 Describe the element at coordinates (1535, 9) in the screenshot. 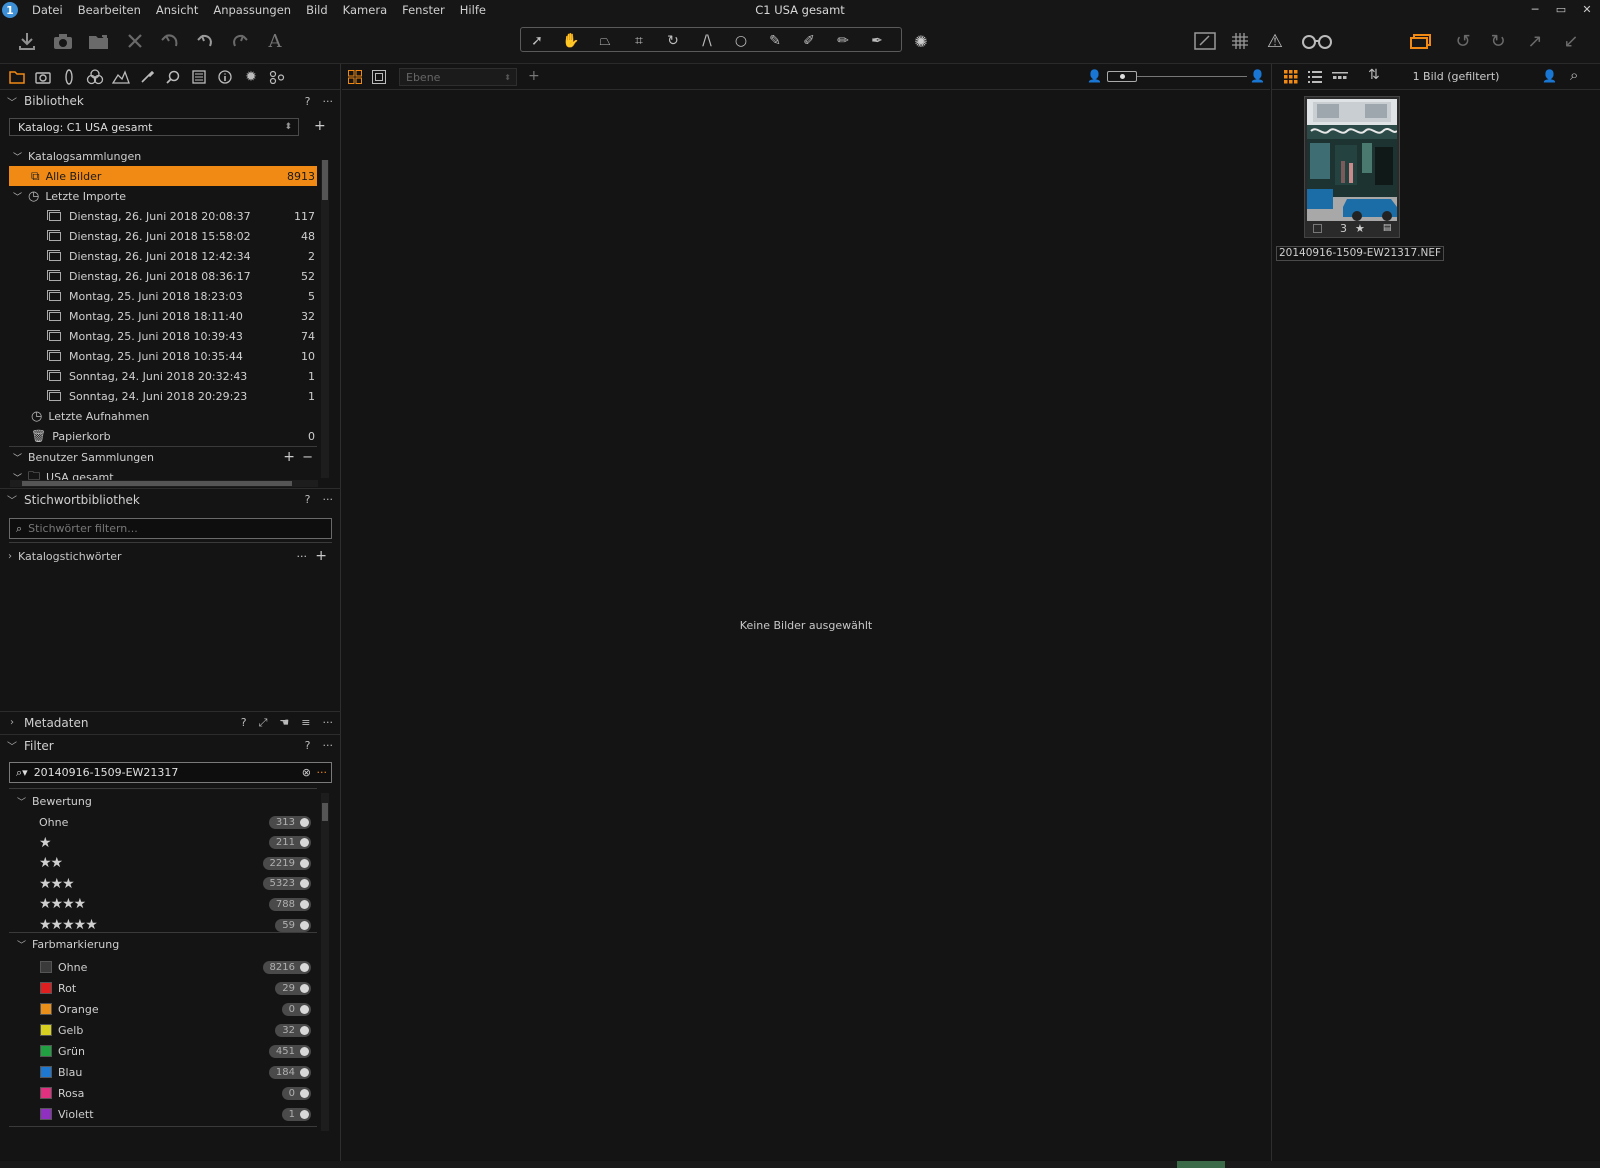

I see `minimize-button: ─` at that location.